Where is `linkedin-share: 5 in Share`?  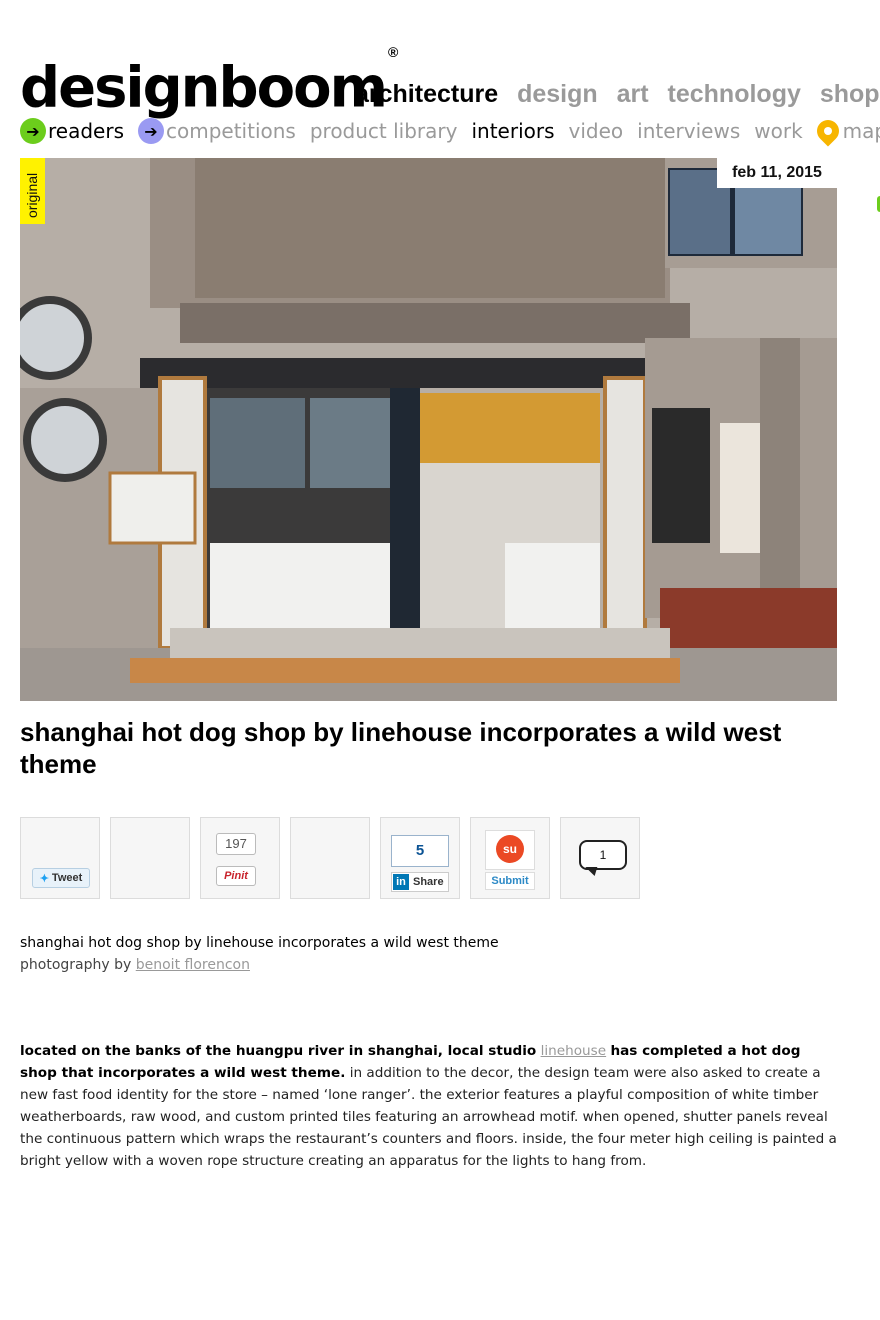
linkedin-share: 5 in Share is located at coordinates (420, 858).